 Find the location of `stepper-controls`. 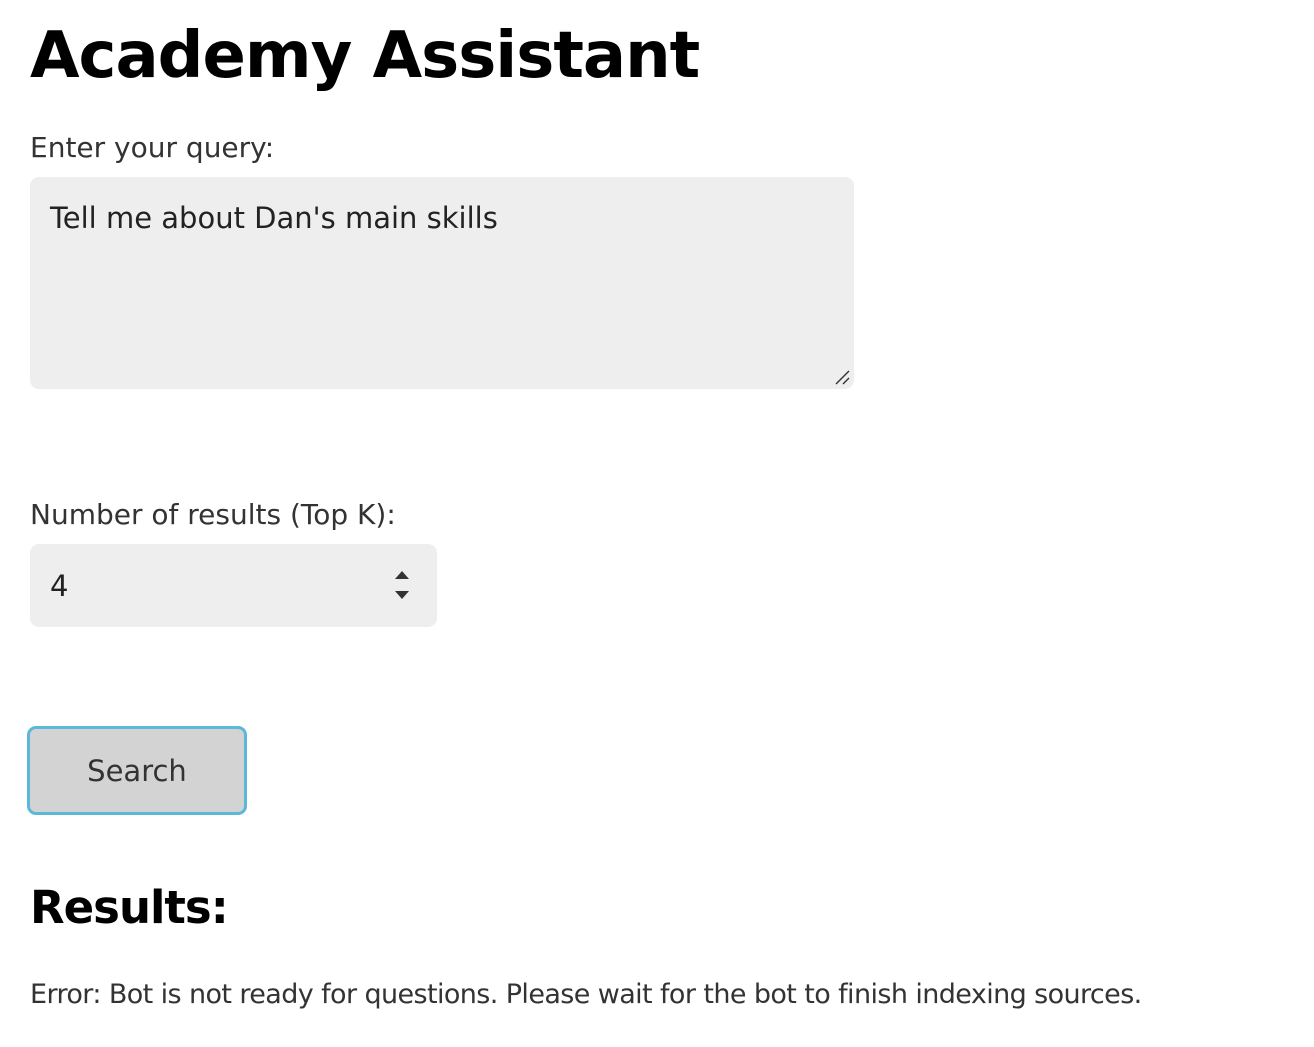

stepper-controls is located at coordinates (402, 585).